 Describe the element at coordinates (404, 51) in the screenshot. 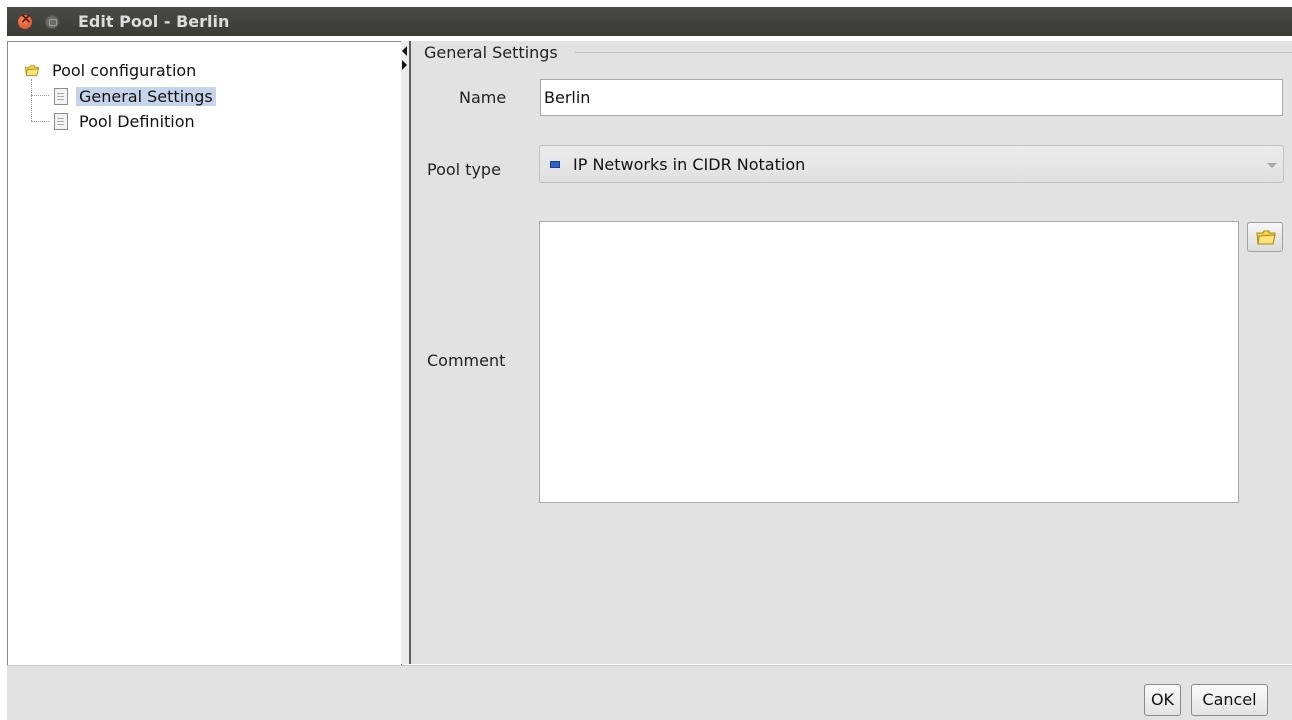

I see `collapse-left-arrow-icon` at that location.